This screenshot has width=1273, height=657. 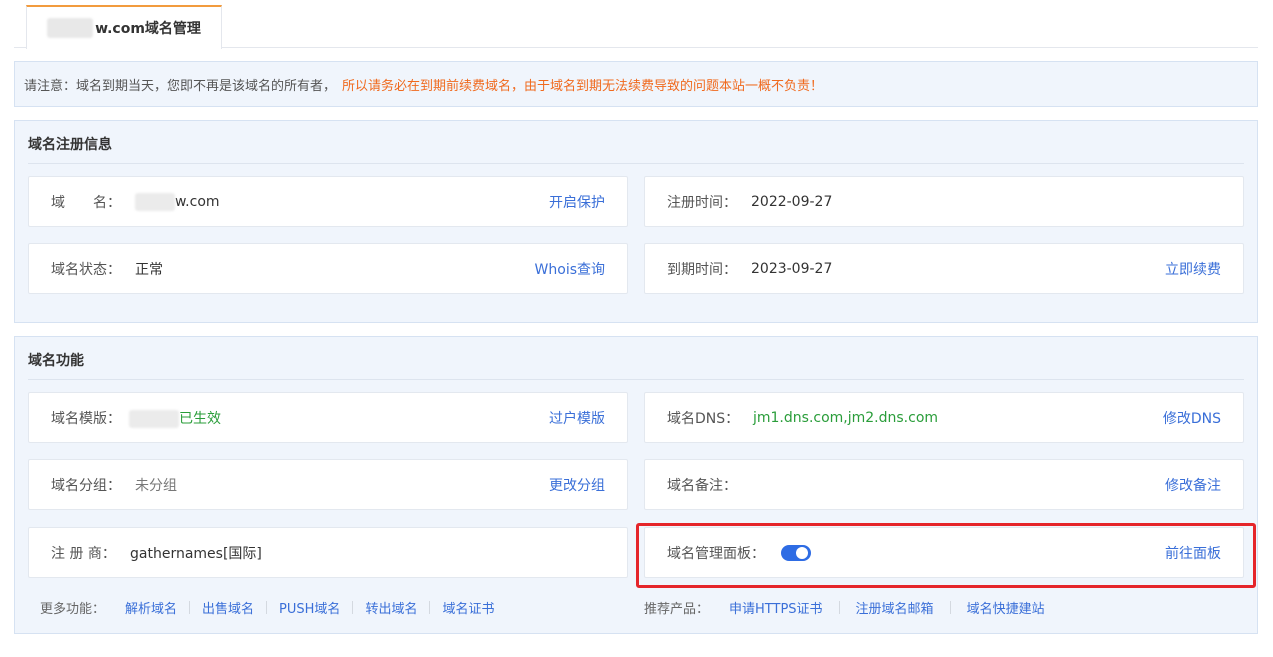 What do you see at coordinates (577, 202) in the screenshot?
I see `enable-protection-link: 开启保护` at bounding box center [577, 202].